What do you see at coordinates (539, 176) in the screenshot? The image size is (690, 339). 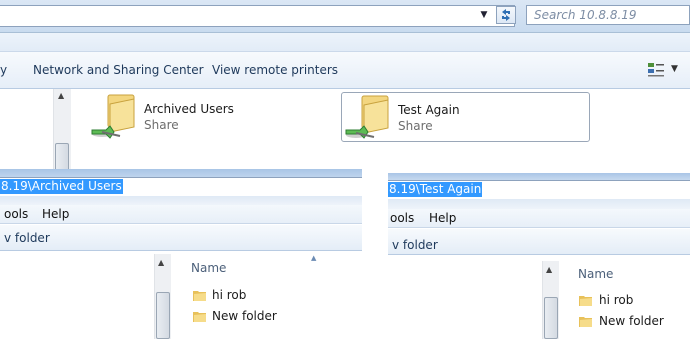 I see `window-titlebar` at bounding box center [539, 176].